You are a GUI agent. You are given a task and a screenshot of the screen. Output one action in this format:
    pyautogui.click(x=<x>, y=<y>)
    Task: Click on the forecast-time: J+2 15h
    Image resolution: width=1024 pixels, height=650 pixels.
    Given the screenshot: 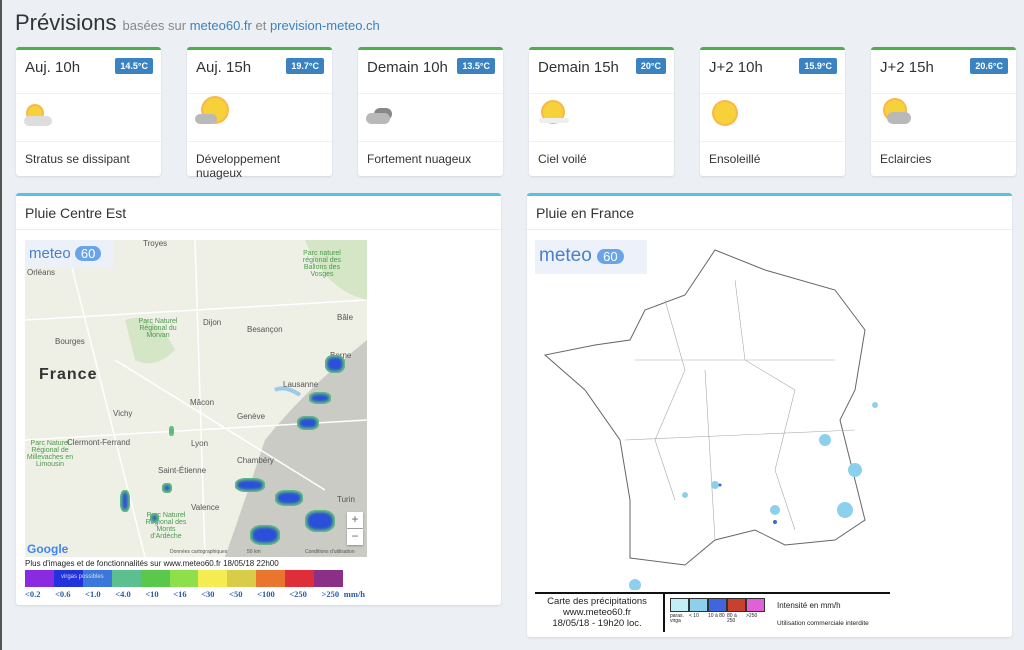 What is the action you would take?
    pyautogui.click(x=907, y=67)
    